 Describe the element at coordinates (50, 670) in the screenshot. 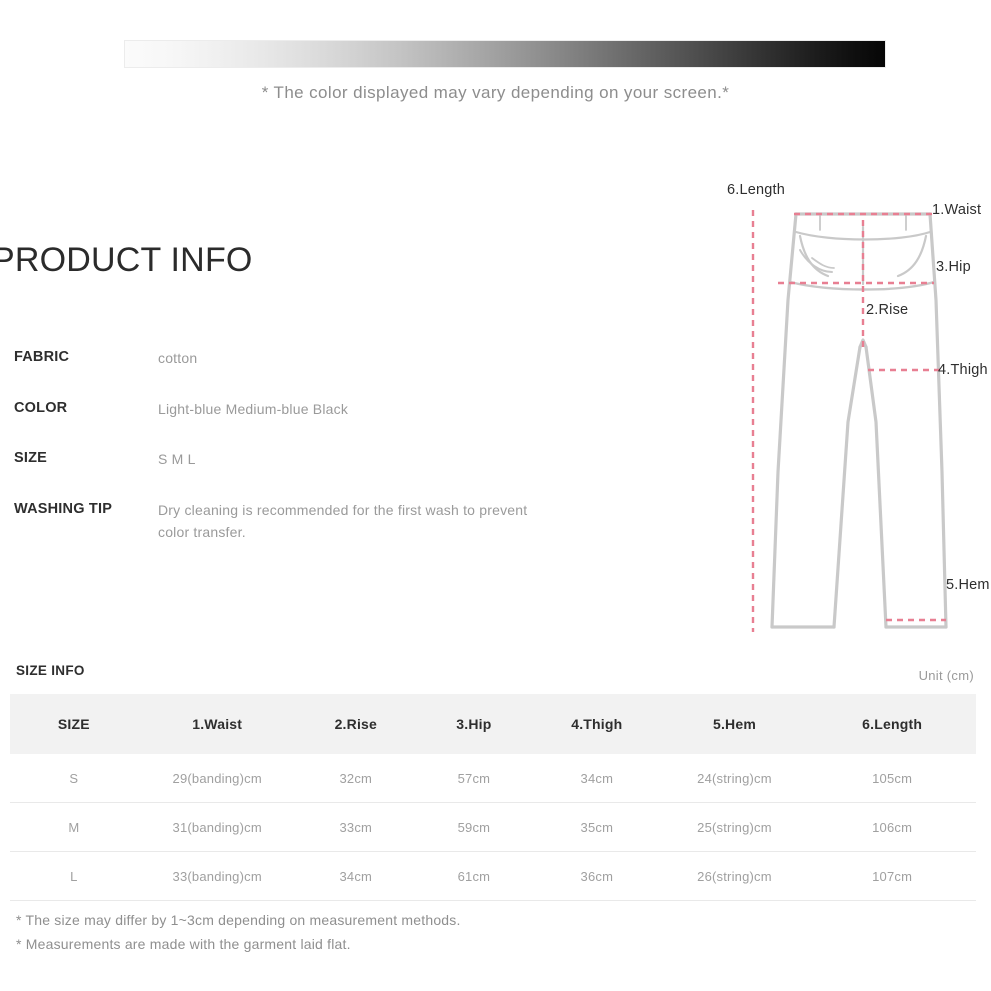

I see `size-info-title: SIZE INFO` at that location.